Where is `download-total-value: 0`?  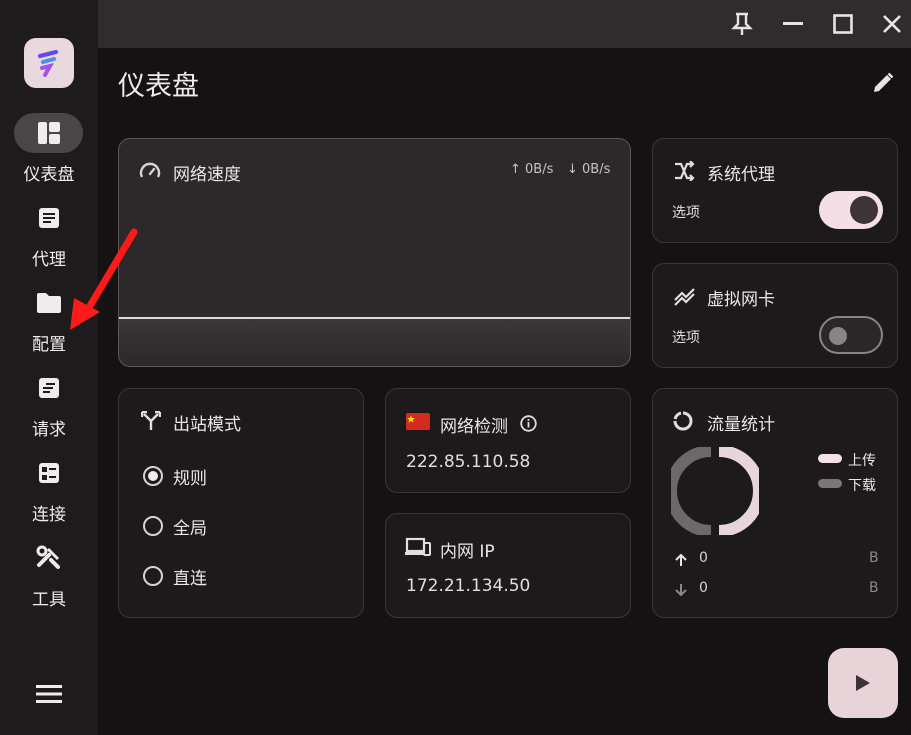 download-total-value: 0 is located at coordinates (703, 588).